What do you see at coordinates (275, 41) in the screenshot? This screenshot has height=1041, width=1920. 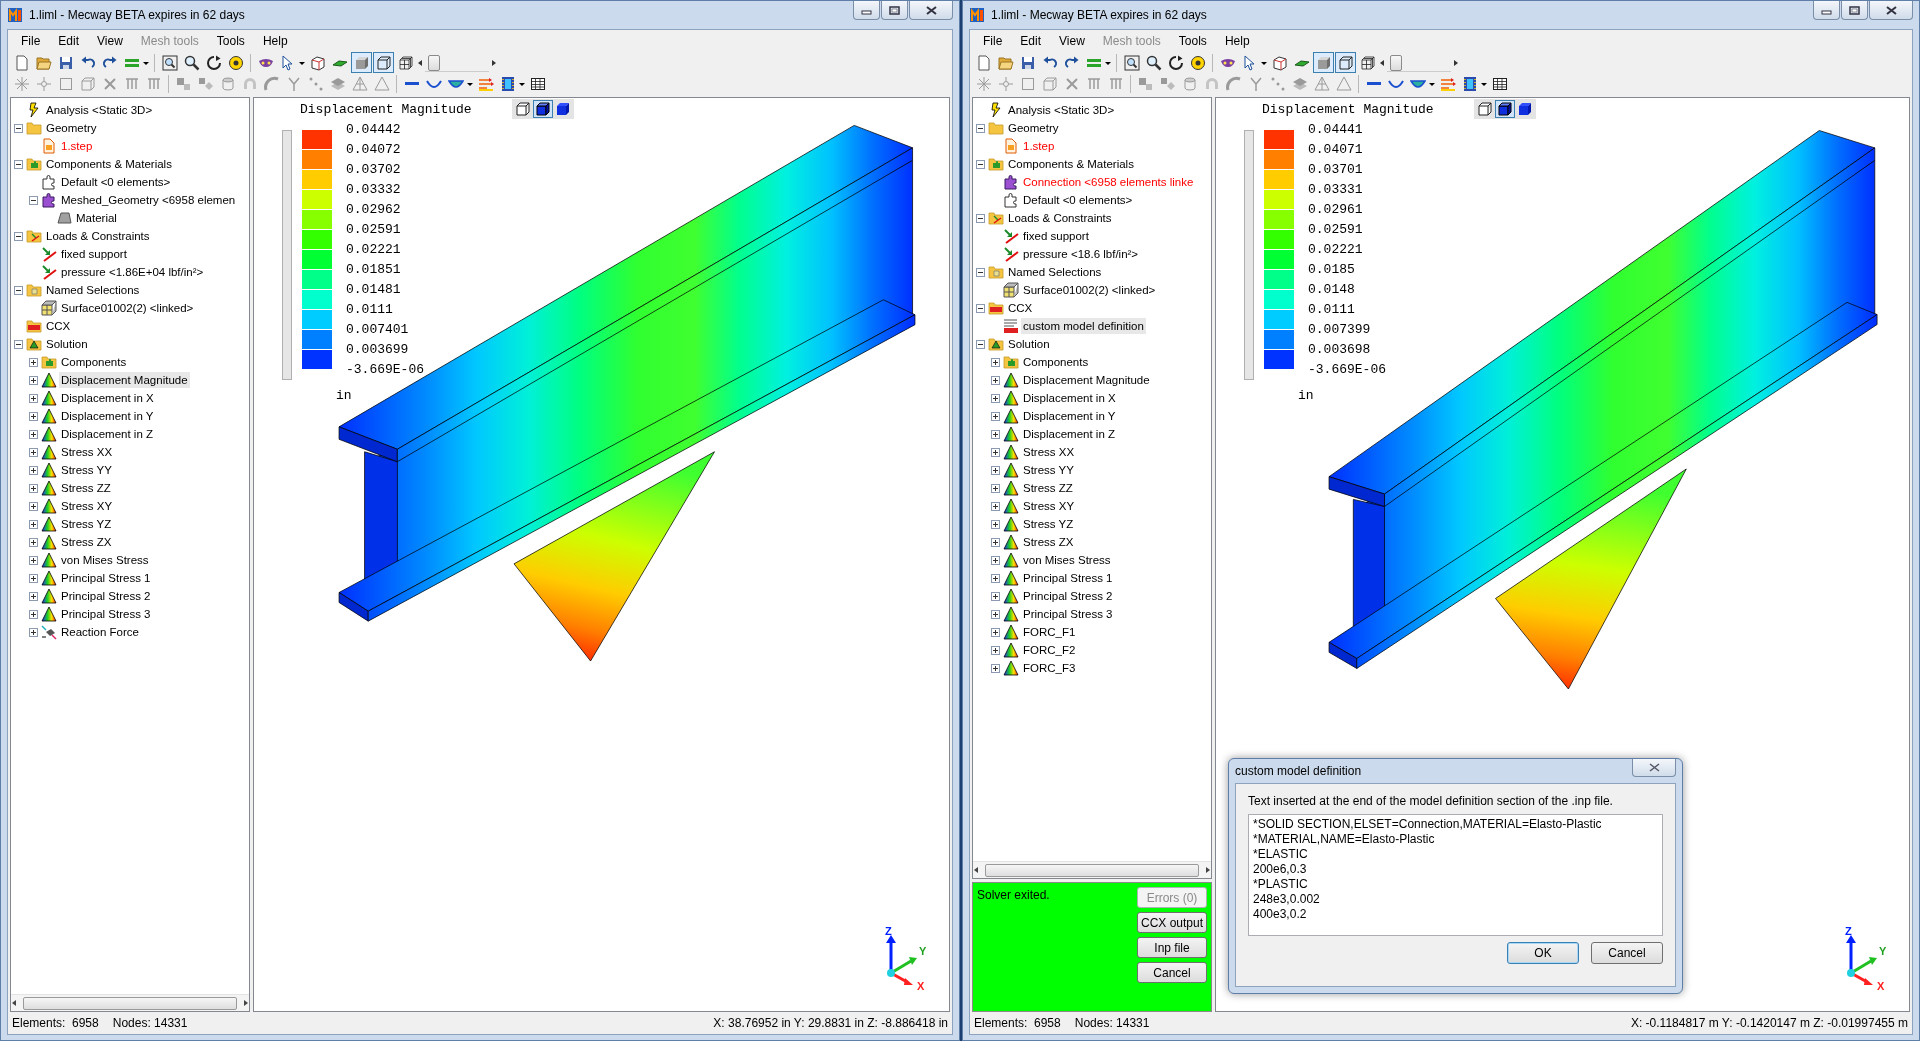 I see `menu-item: Help` at bounding box center [275, 41].